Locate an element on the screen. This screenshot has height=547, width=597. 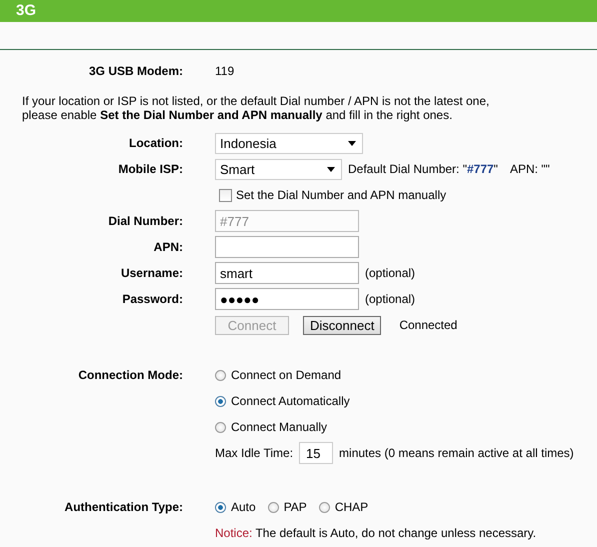
isp-select: Smart is located at coordinates (278, 169).